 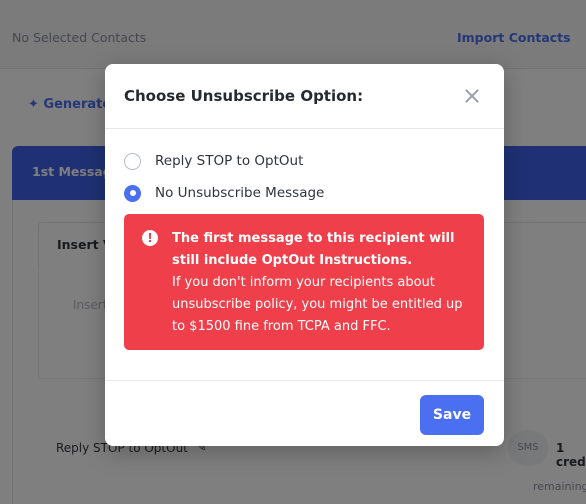 I want to click on radio-button-unchecked, so click(x=132, y=161).